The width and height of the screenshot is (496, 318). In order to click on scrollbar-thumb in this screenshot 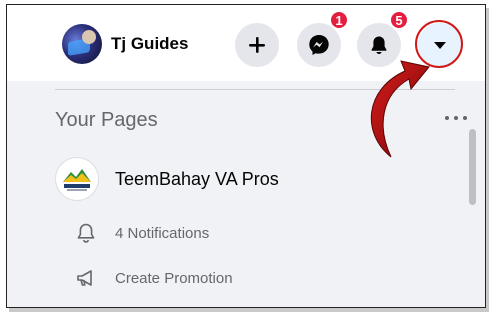, I will do `click(472, 167)`.